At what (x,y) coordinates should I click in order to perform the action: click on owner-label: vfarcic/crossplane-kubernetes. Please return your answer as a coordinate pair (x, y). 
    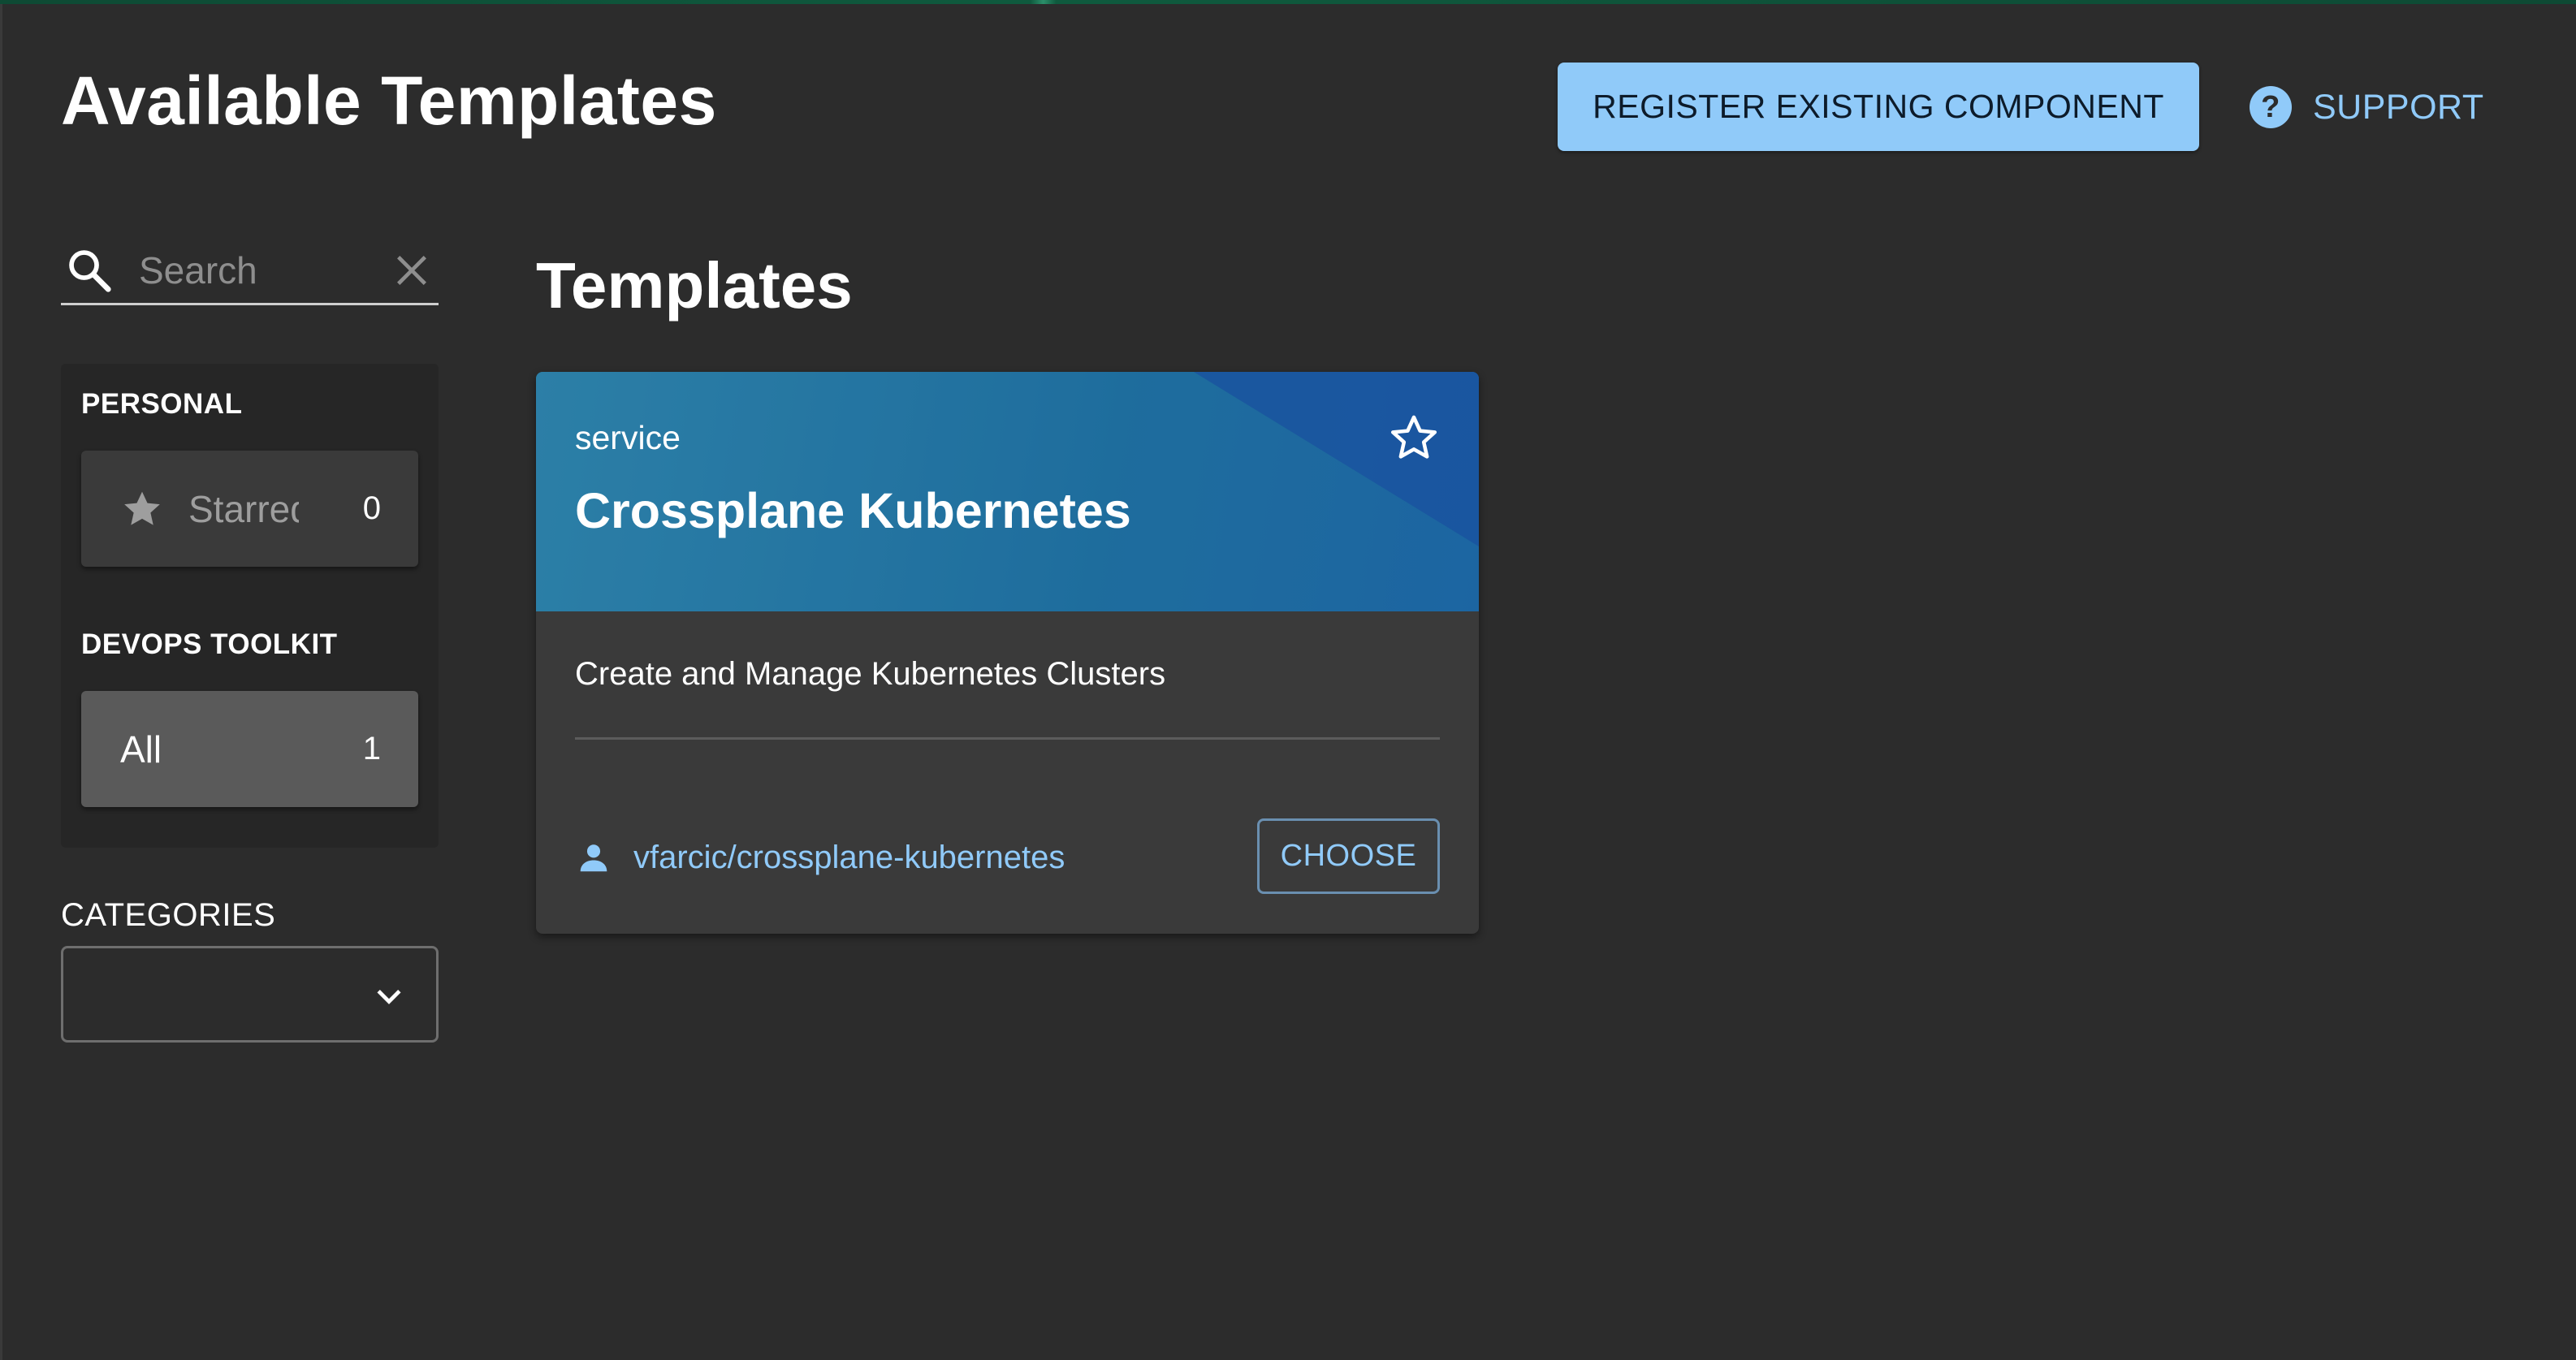
    Looking at the image, I should click on (849, 857).